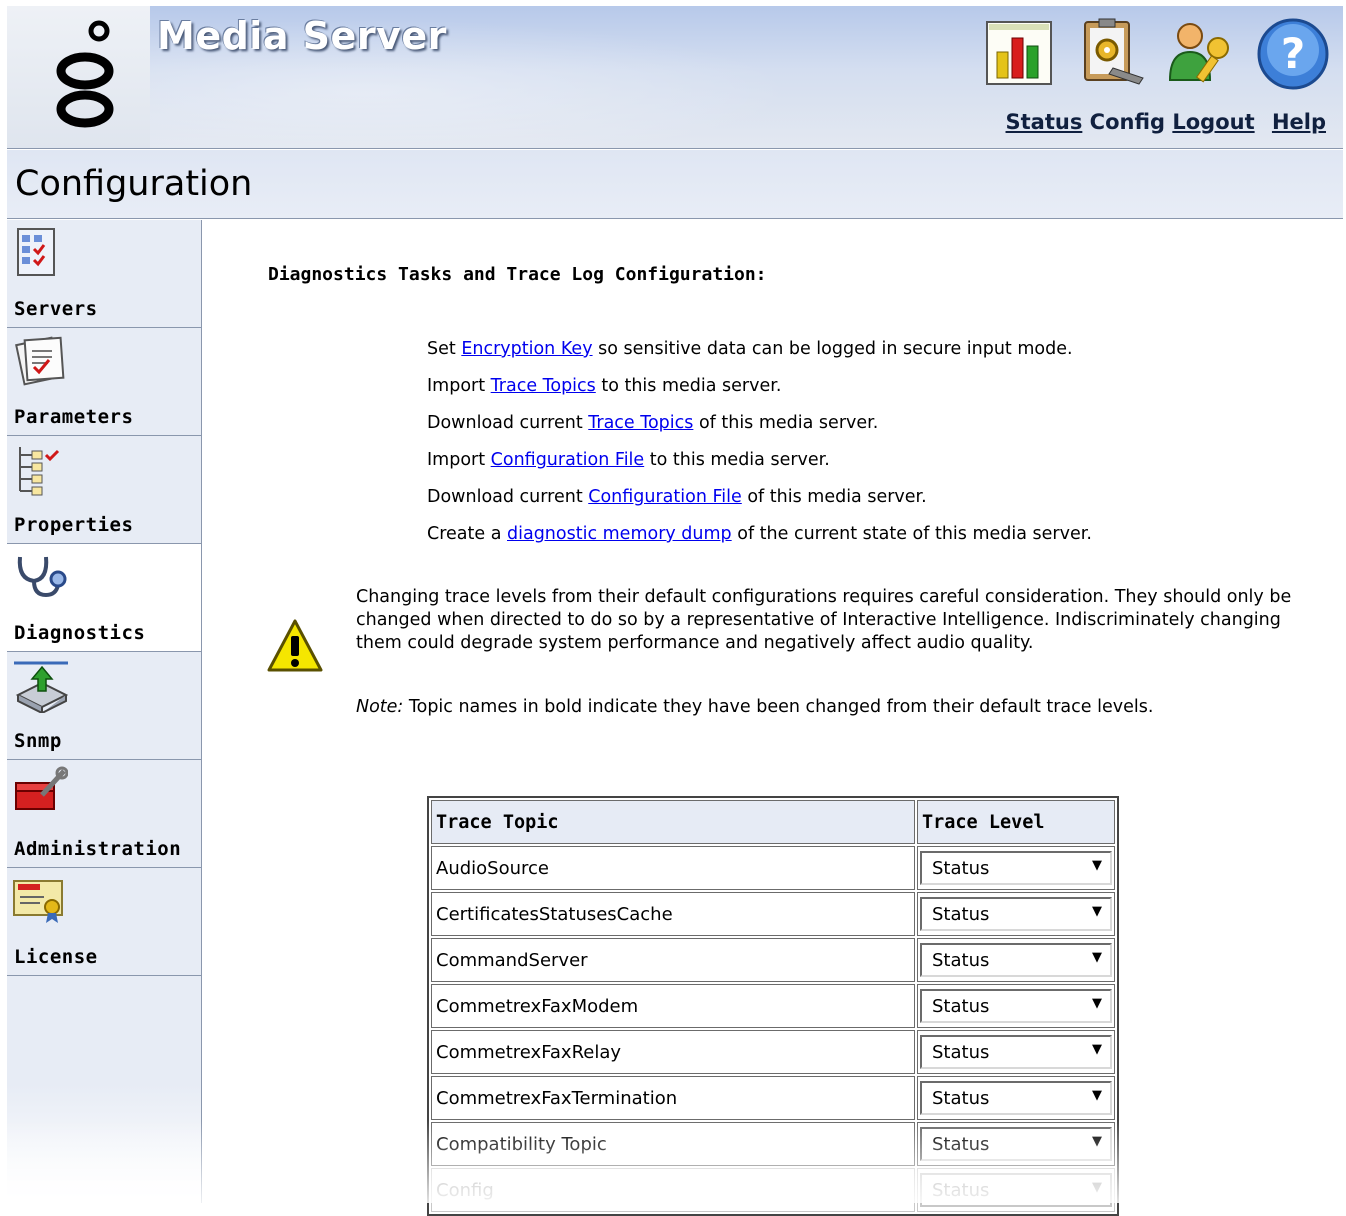 Image resolution: width=1346 pixels, height=1216 pixels. Describe the element at coordinates (36, 252) in the screenshot. I see `checklist-icon` at that location.